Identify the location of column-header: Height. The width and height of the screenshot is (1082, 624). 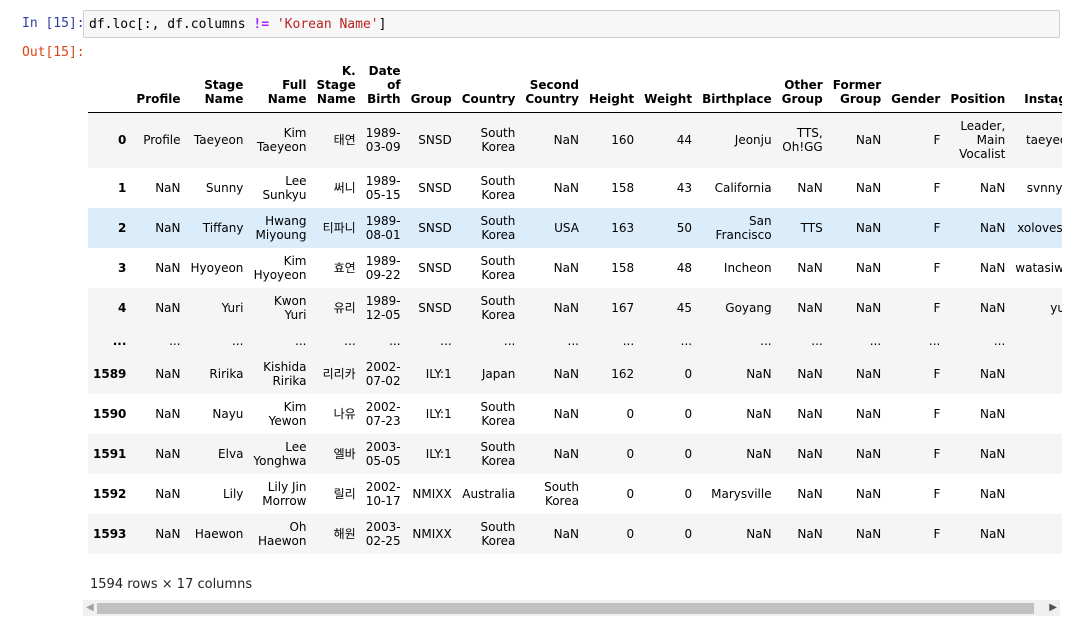
(611, 85).